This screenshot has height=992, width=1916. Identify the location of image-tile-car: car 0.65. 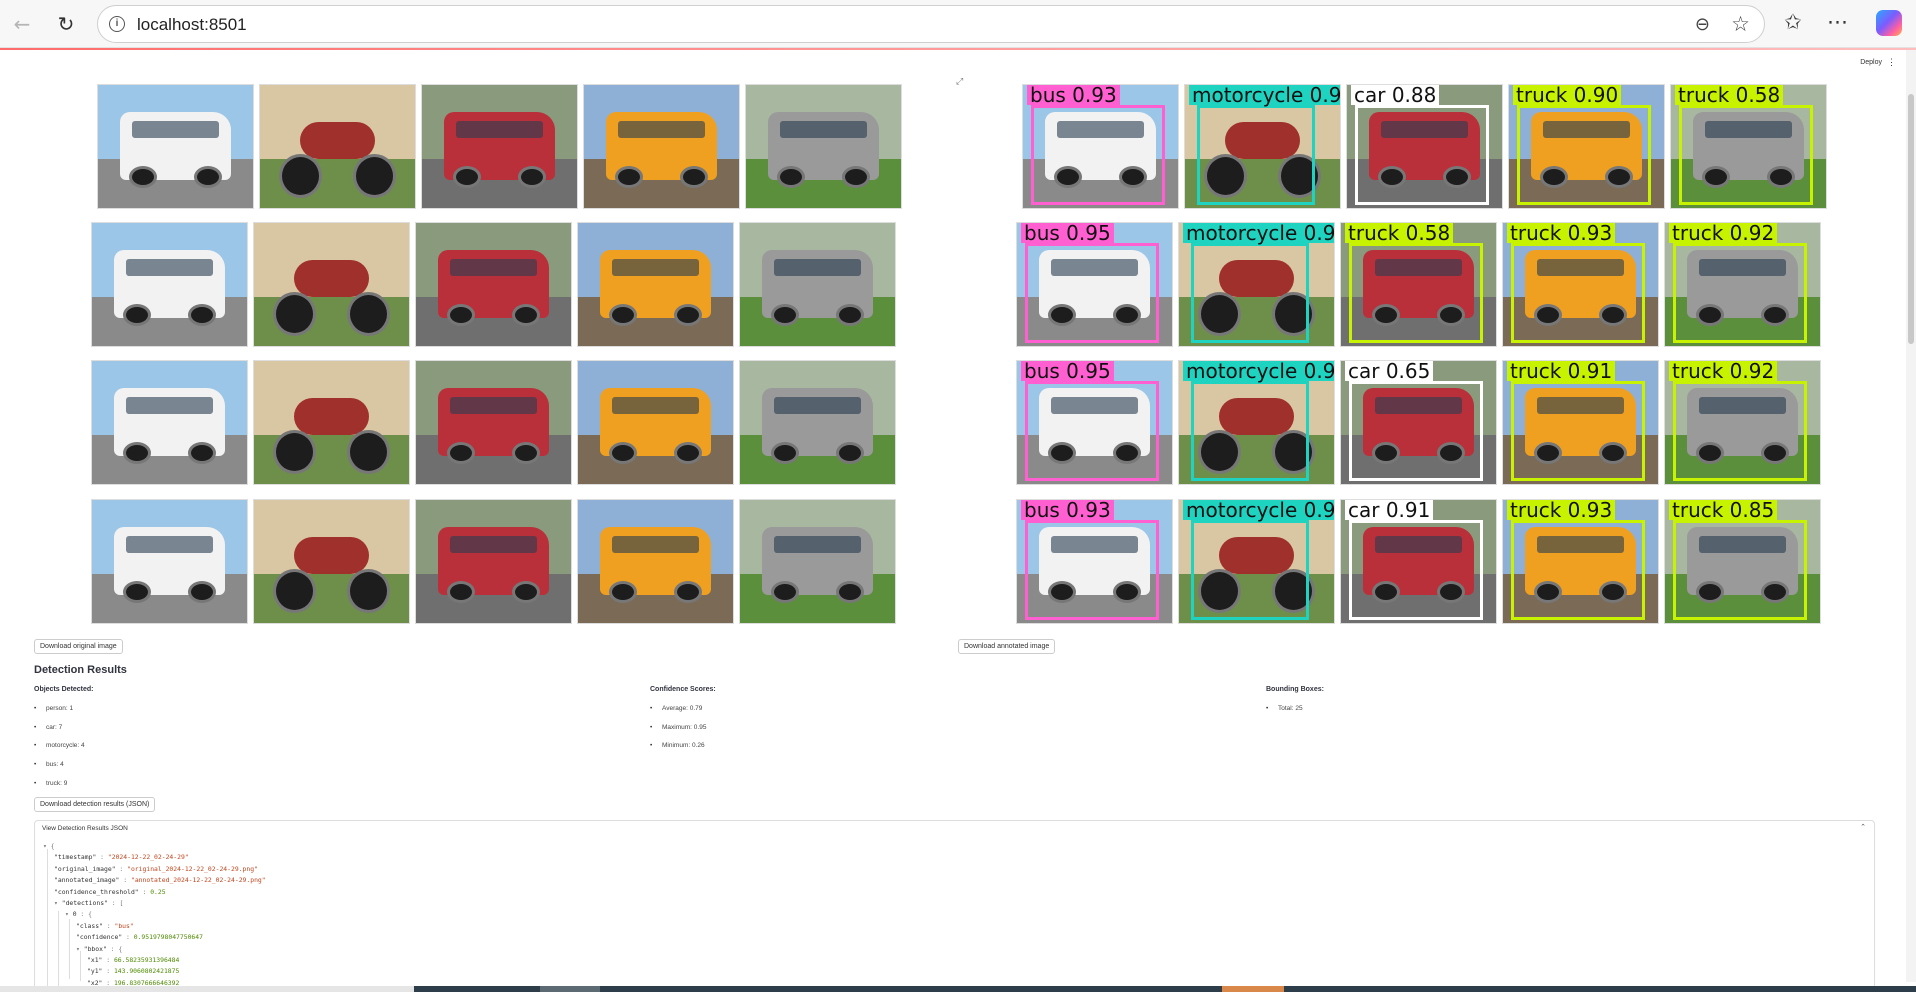
(1418, 422).